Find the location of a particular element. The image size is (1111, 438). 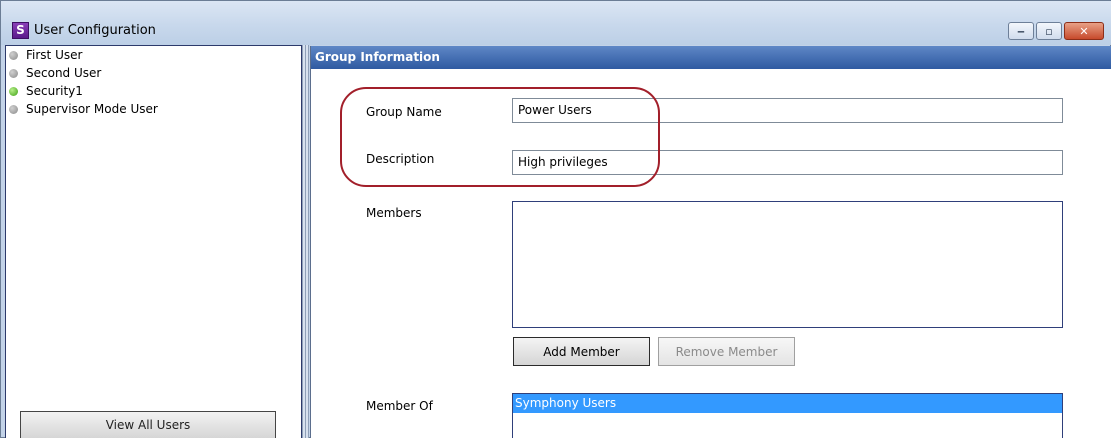

group-information-header: Group Information is located at coordinates (711, 57).